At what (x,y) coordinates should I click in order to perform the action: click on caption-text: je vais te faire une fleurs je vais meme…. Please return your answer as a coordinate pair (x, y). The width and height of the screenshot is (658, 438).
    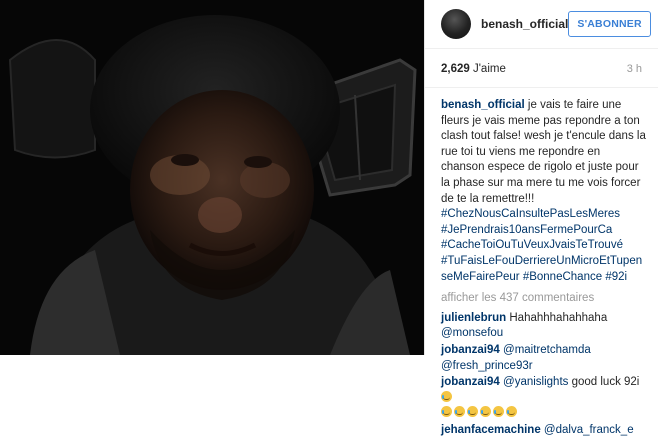
    Looking at the image, I should click on (543, 152).